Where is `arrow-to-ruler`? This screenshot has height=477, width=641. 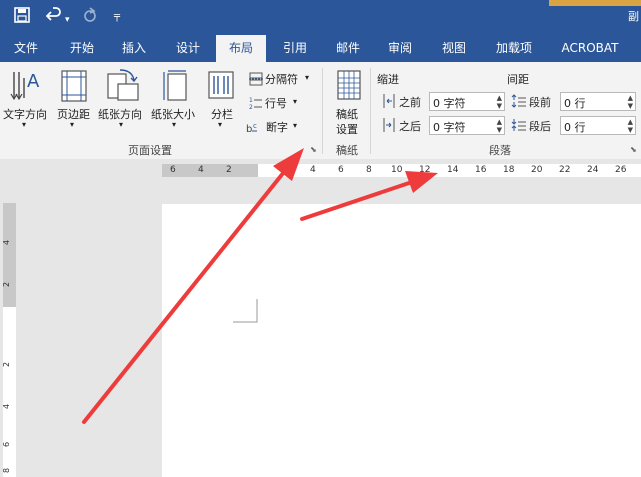 arrow-to-ruler is located at coordinates (369, 196).